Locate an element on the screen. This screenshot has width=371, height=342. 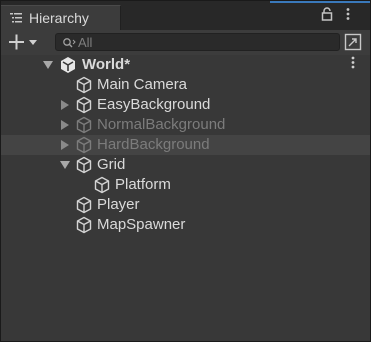
add-object-button is located at coordinates (24, 42).